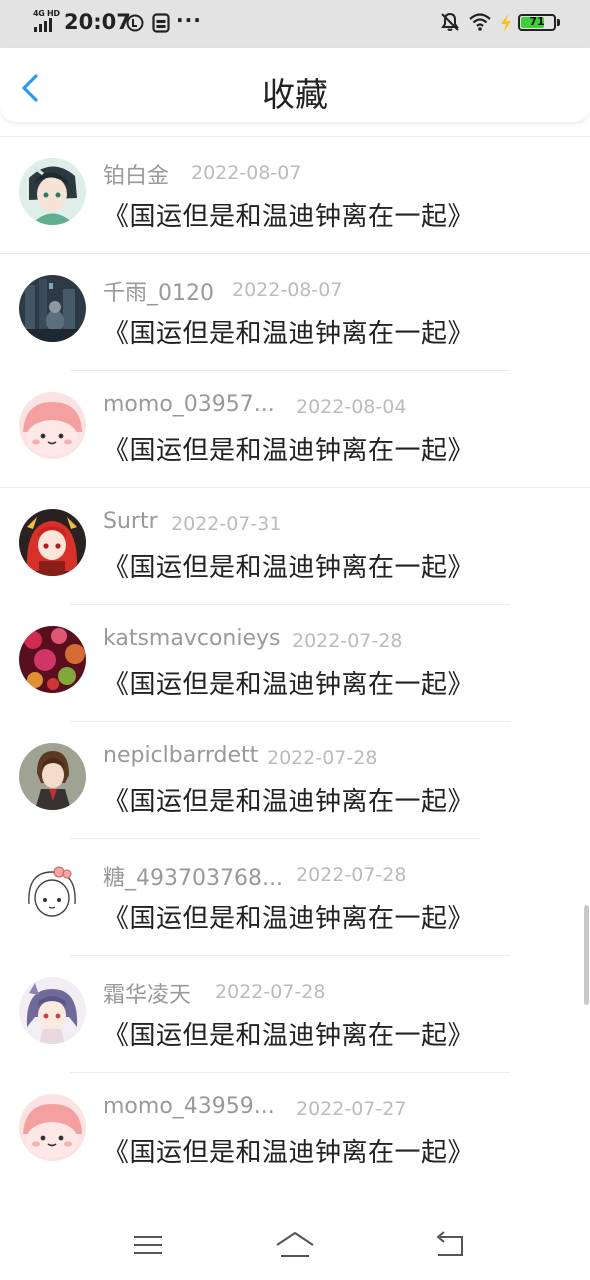 This screenshot has height=1280, width=590. What do you see at coordinates (158, 291) in the screenshot?
I see `username: 千雨_0120` at bounding box center [158, 291].